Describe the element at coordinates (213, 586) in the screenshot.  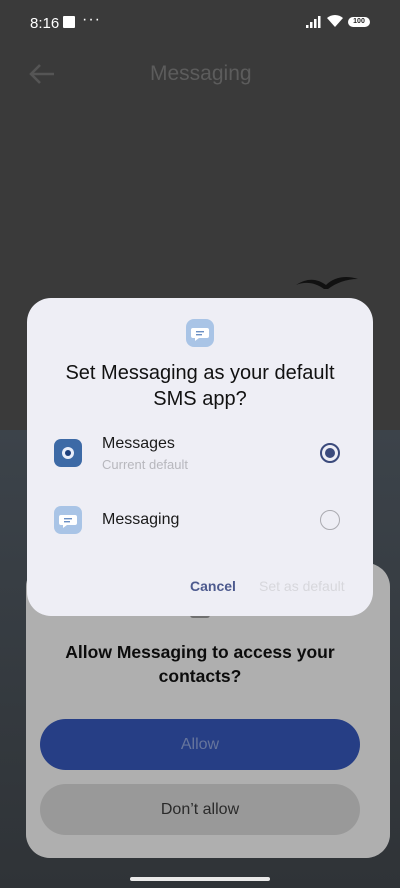
I see `cancel-button: Cancel` at that location.